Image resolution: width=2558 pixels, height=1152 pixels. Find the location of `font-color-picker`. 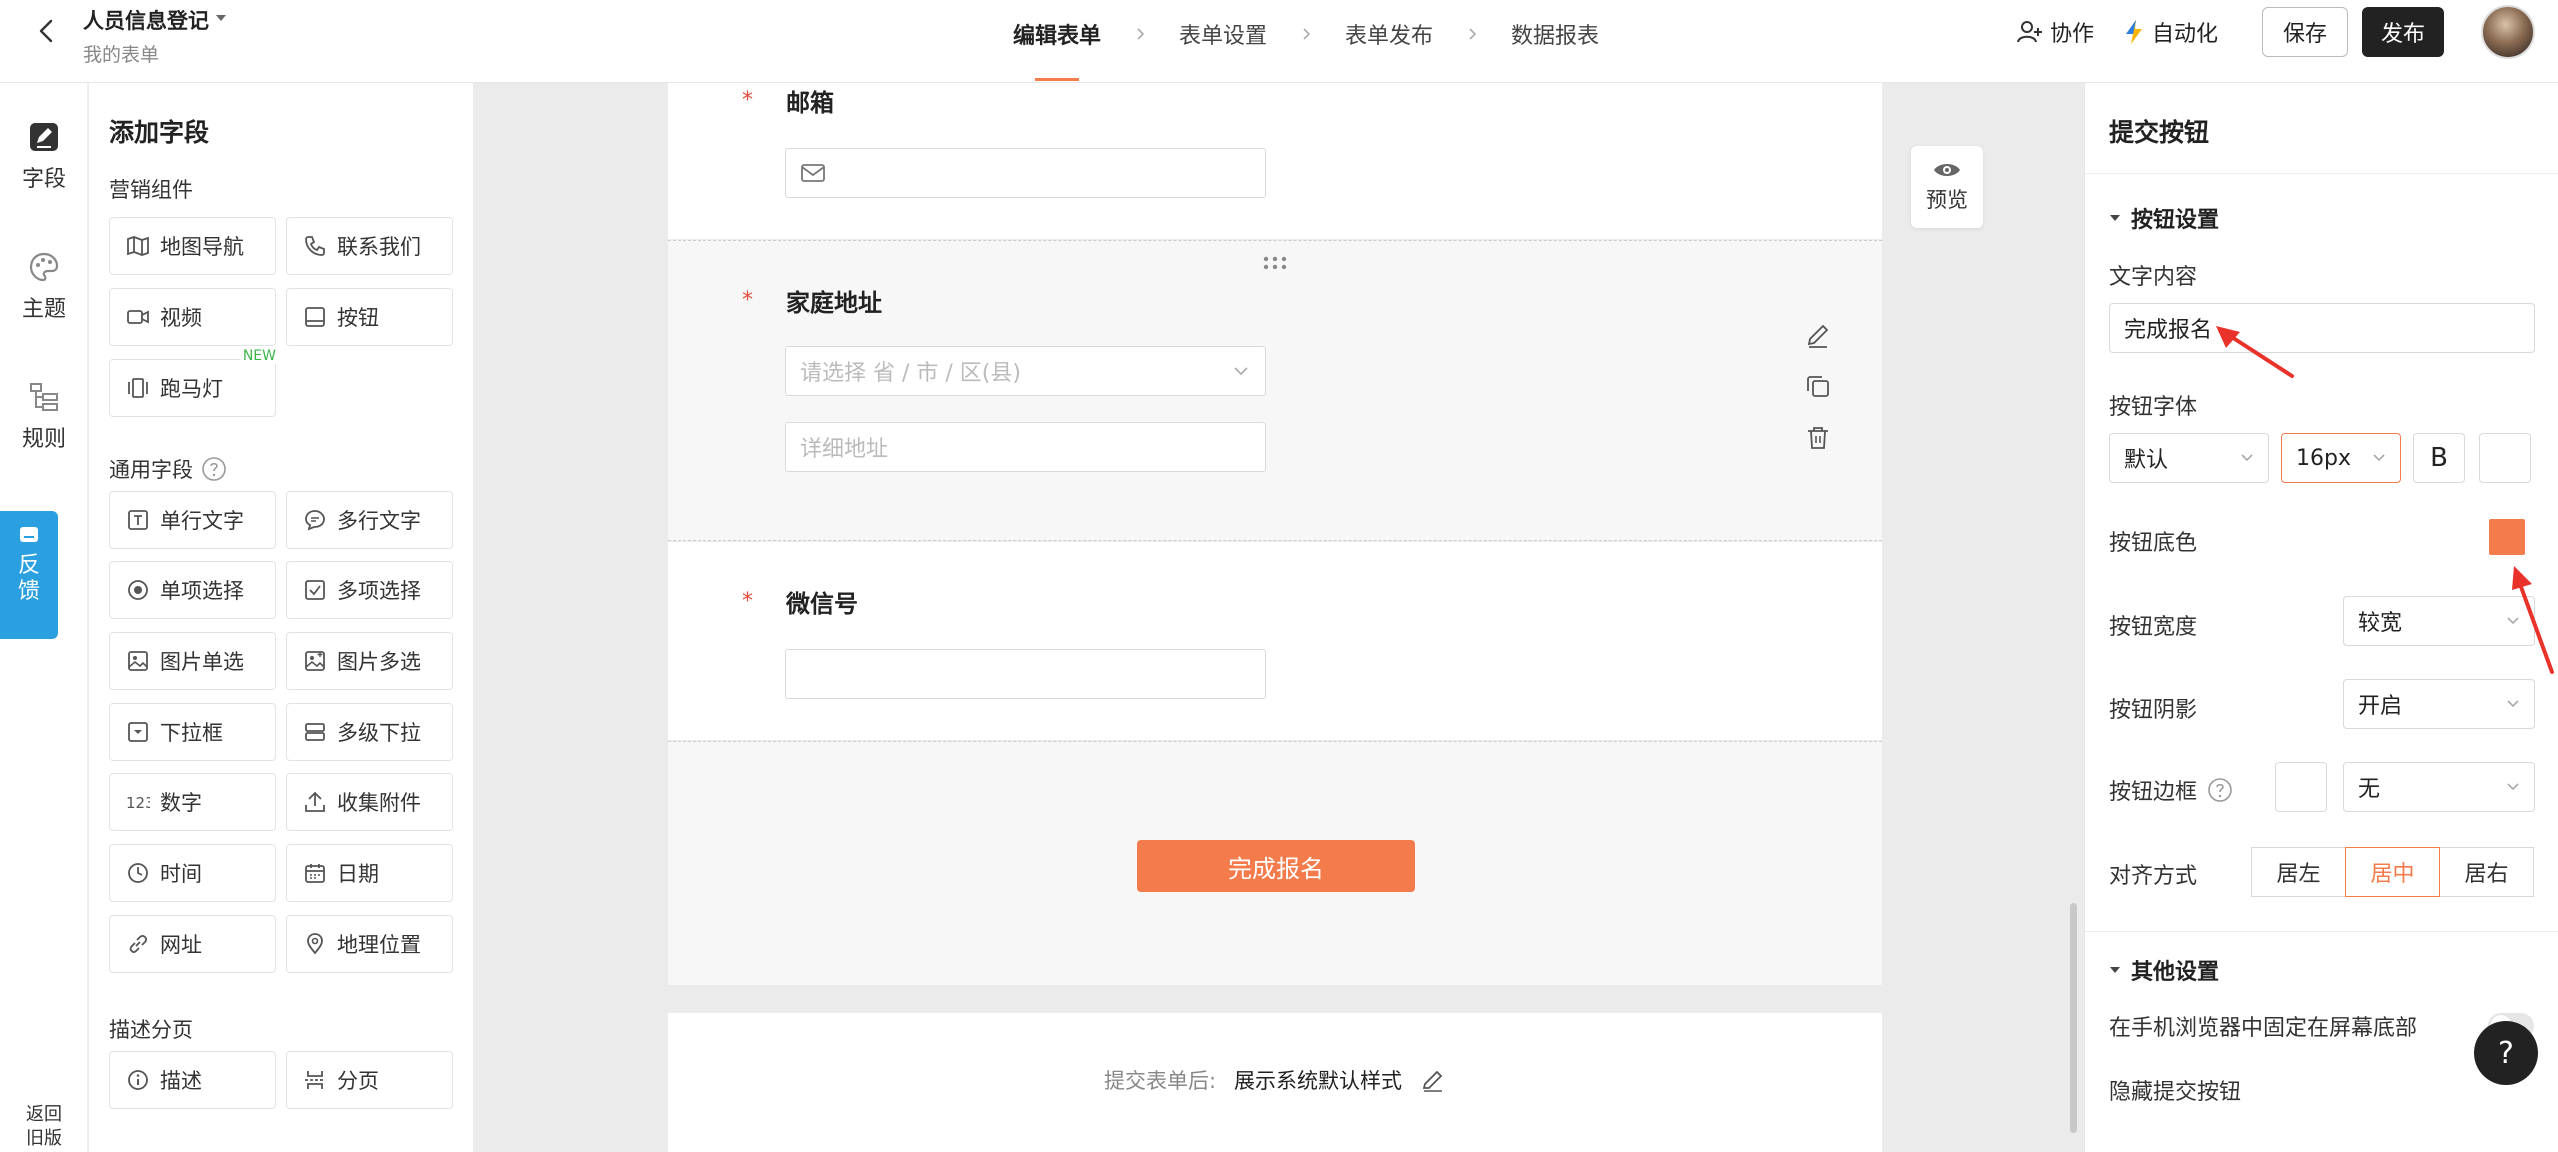

font-color-picker is located at coordinates (2505, 458).